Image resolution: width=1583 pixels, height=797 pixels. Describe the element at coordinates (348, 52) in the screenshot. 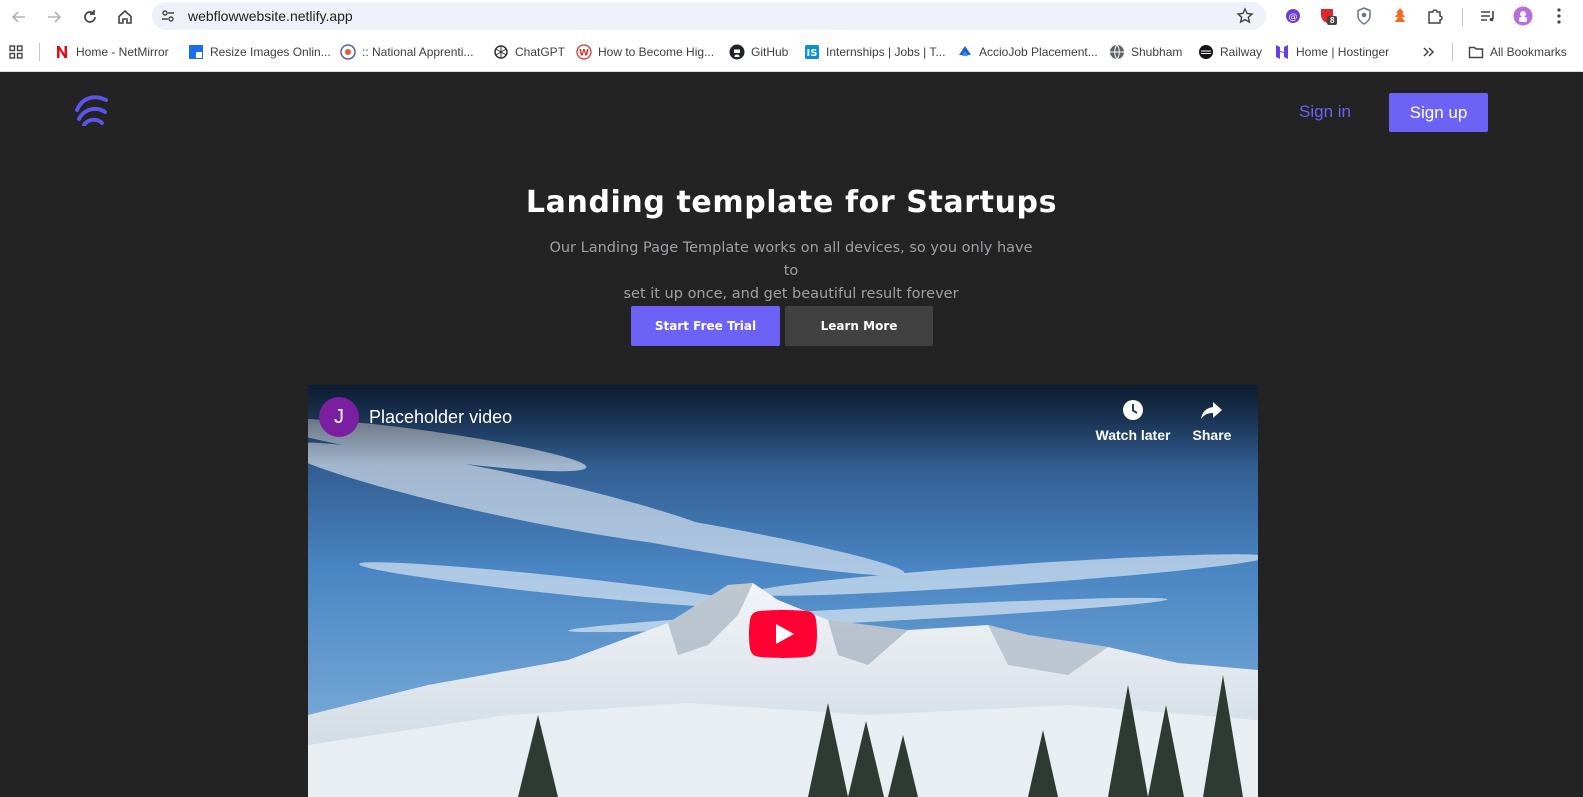

I see `apprentice-icon` at that location.